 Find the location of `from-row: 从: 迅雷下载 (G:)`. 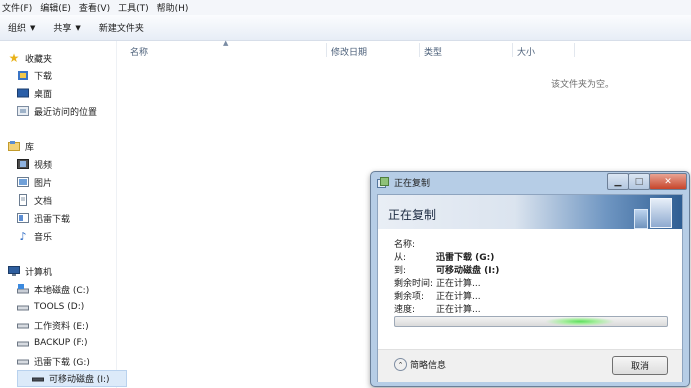

from-row: 从: 迅雷下载 (G:) is located at coordinates (444, 256).